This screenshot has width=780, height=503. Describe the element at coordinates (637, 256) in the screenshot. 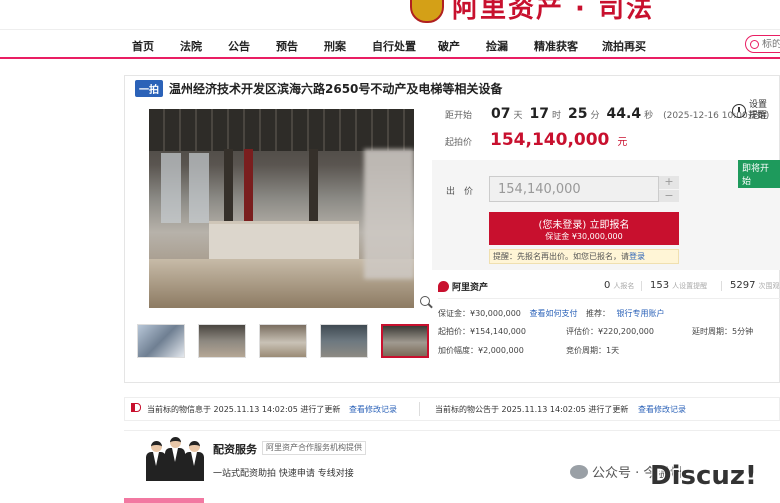

I see `login-link: 登录` at that location.